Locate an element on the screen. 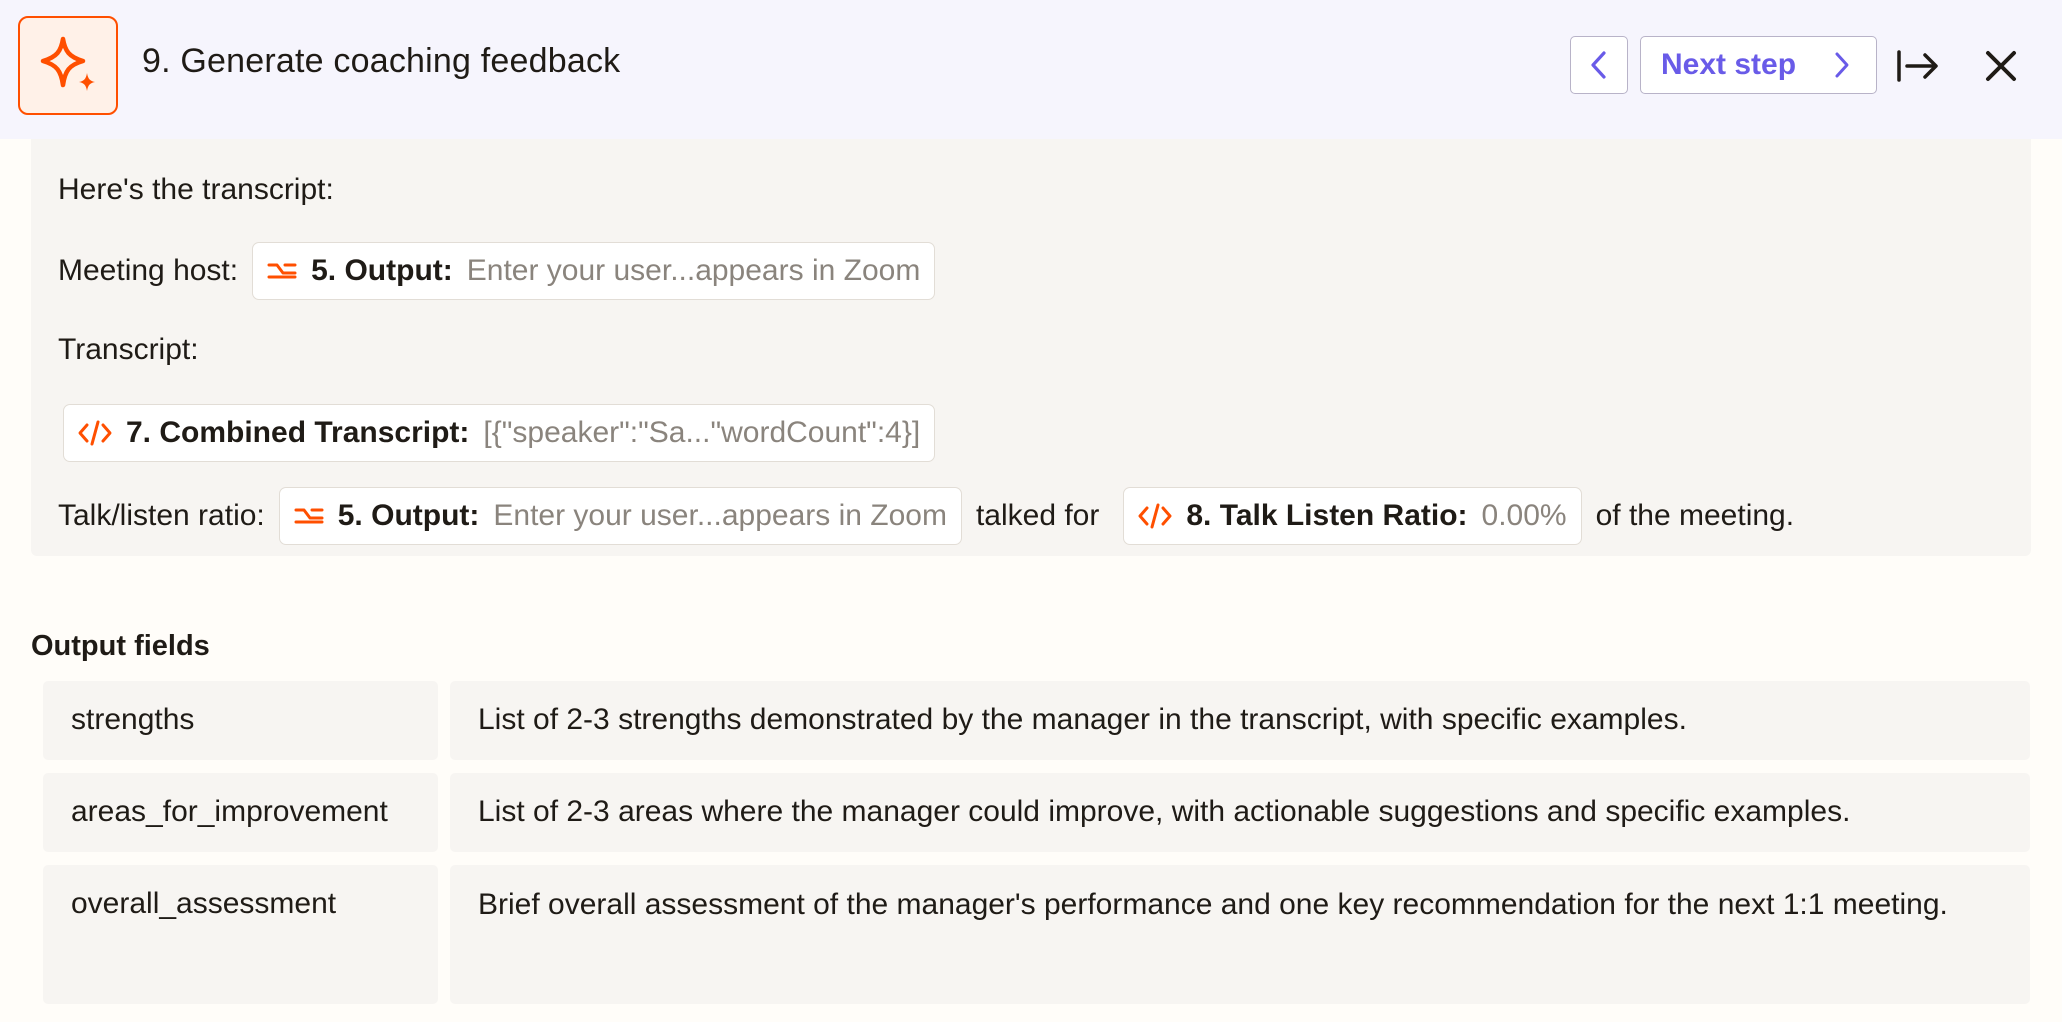  next-step-button: Next step is located at coordinates (1758, 65).